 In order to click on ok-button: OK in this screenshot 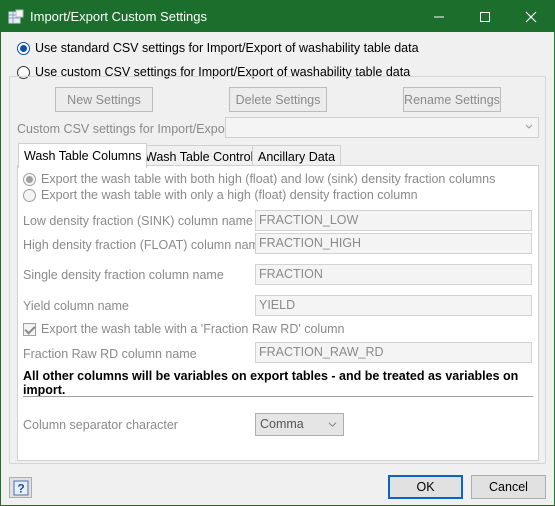, I will do `click(425, 487)`.